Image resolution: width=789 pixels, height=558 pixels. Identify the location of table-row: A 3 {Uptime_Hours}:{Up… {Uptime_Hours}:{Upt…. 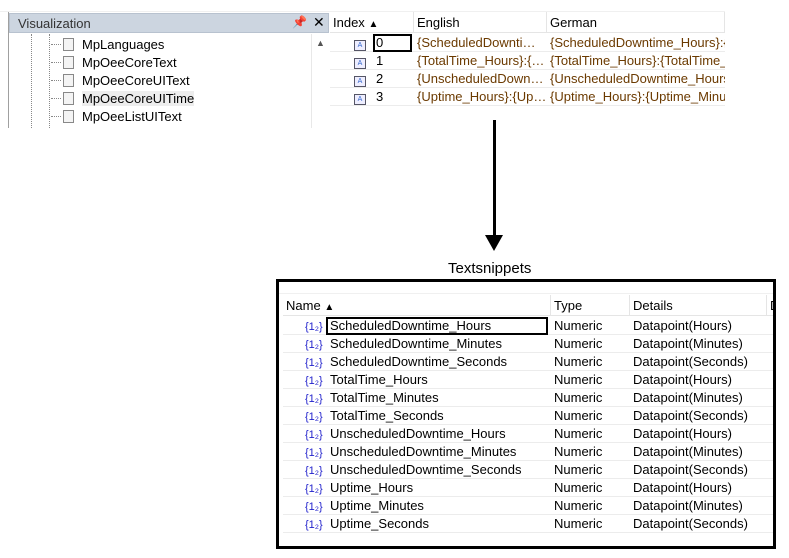
(527, 97).